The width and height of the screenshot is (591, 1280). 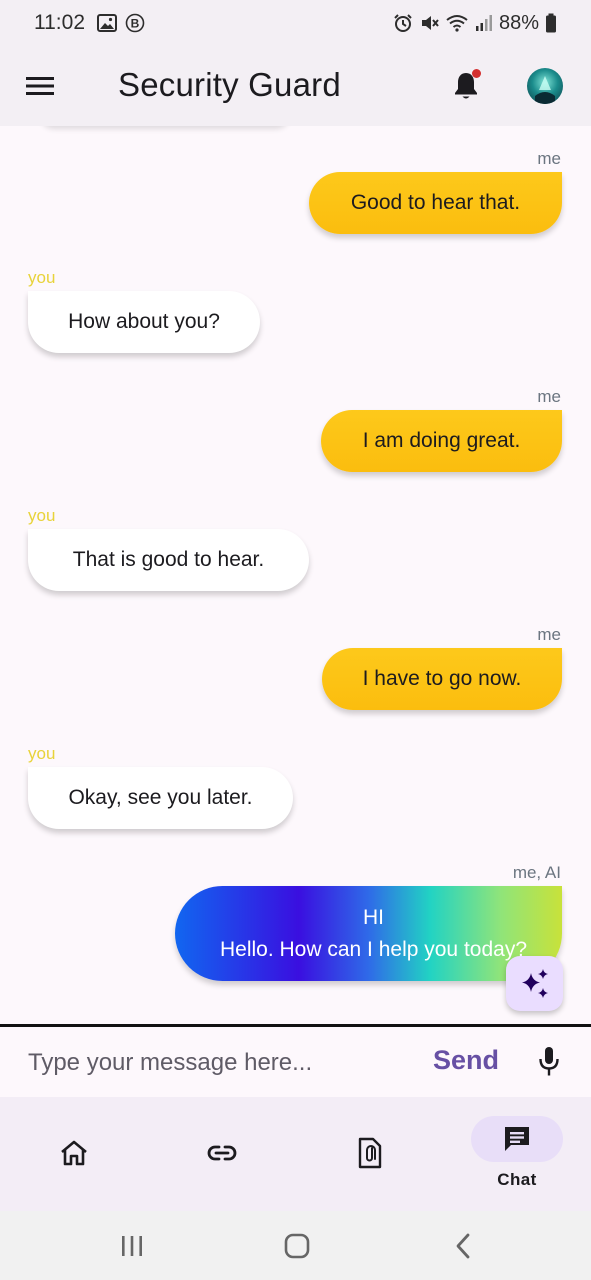 I want to click on home-circle-icon, so click(x=297, y=1246).